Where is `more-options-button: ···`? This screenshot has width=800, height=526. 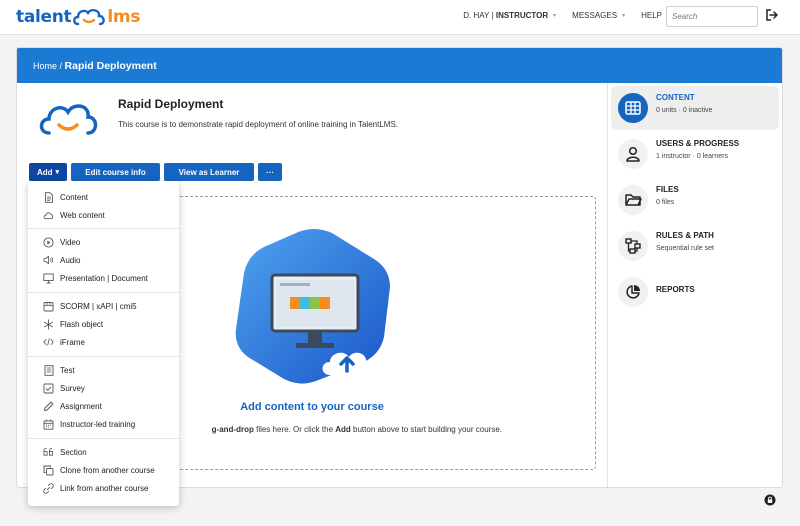 more-options-button: ··· is located at coordinates (270, 172).